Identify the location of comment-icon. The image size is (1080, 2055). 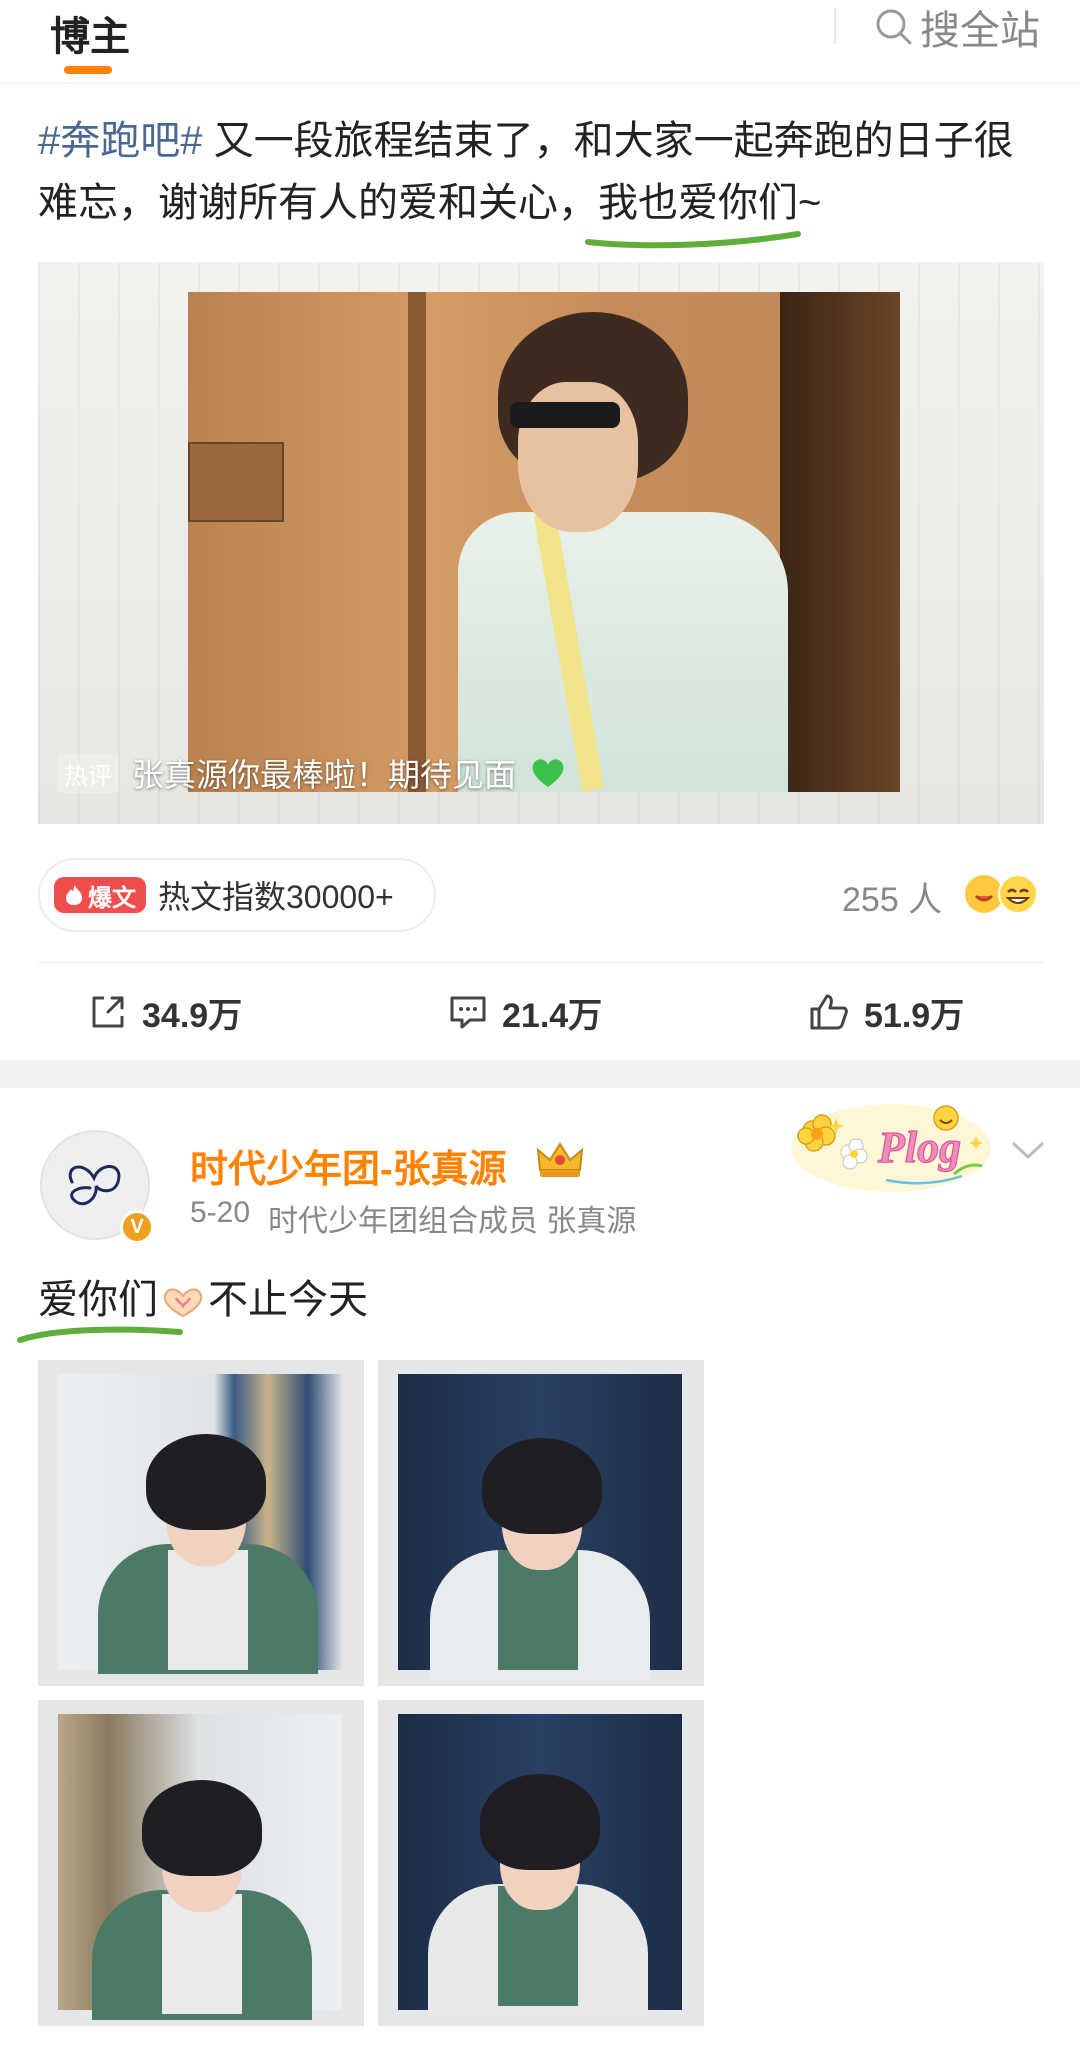
(468, 1012).